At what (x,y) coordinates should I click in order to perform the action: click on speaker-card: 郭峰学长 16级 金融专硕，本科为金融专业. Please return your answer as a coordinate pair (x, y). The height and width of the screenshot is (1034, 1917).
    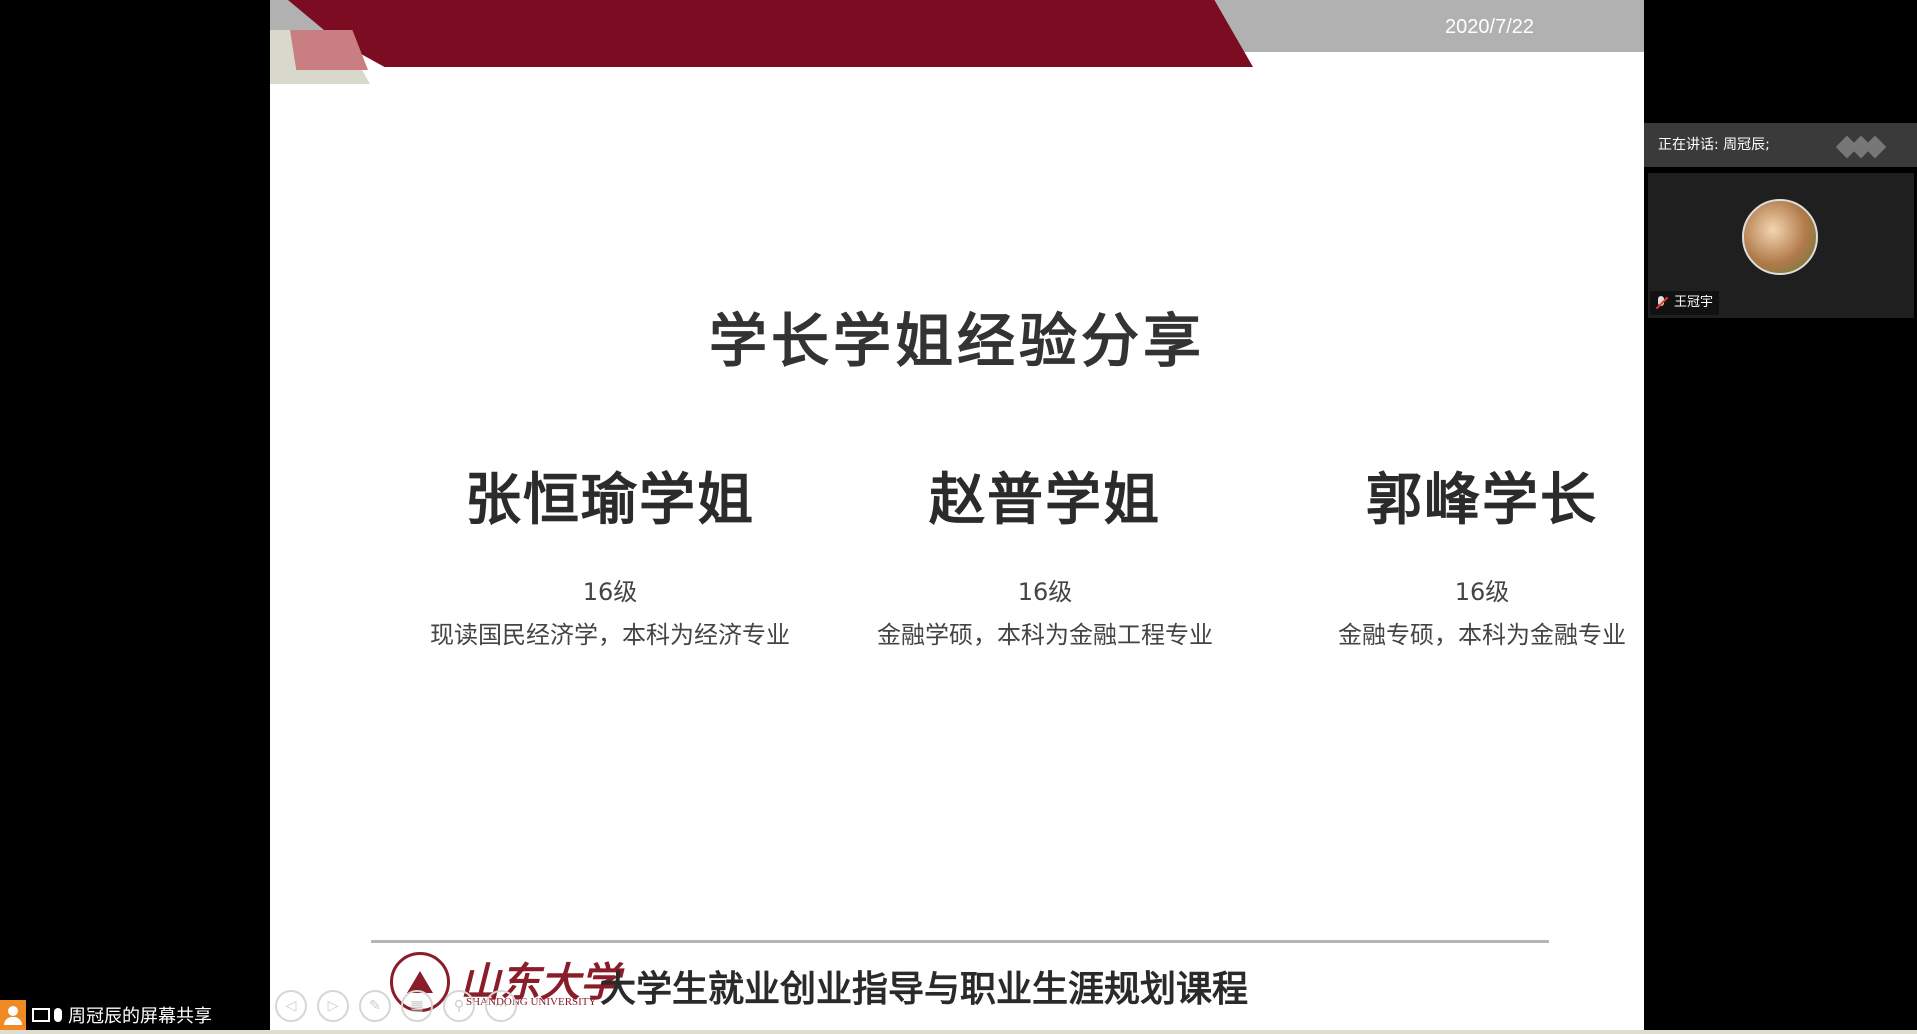
    Looking at the image, I should click on (1453, 552).